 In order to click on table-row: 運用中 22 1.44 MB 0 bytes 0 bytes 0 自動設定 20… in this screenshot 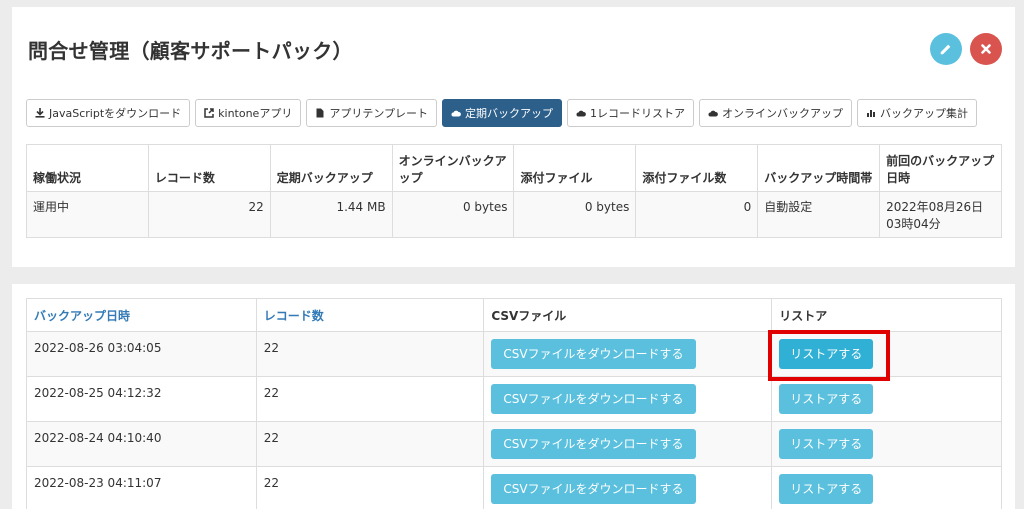, I will do `click(514, 214)`.